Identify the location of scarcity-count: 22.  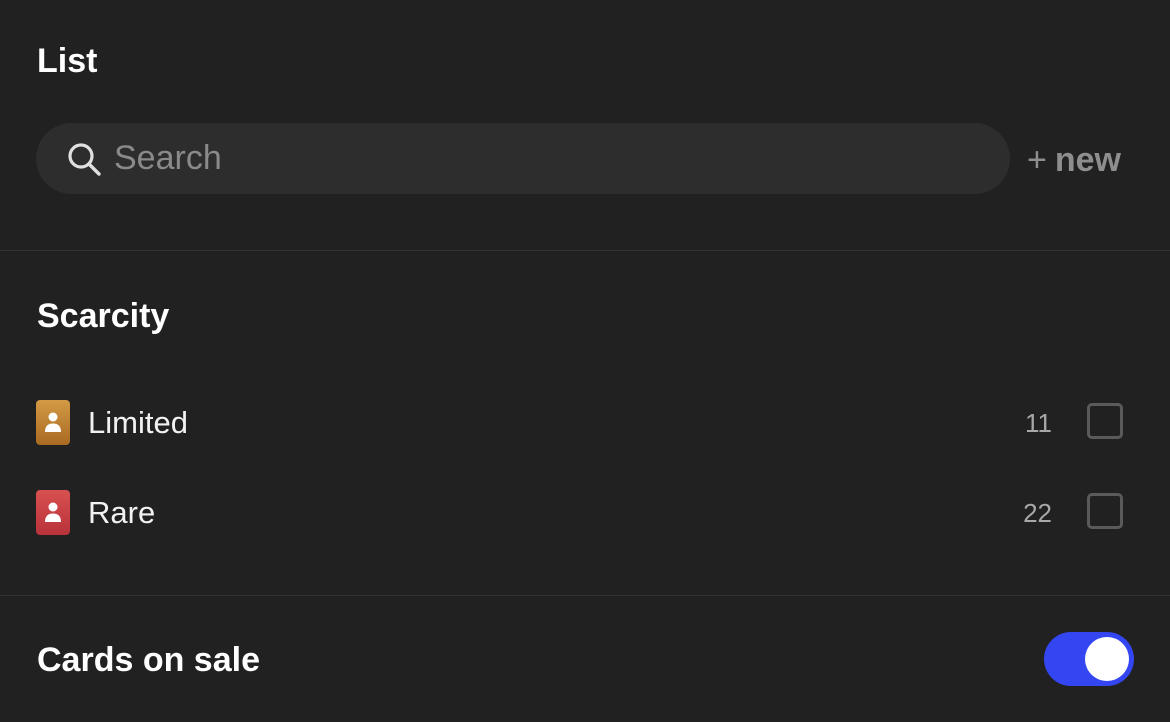
(1037, 513).